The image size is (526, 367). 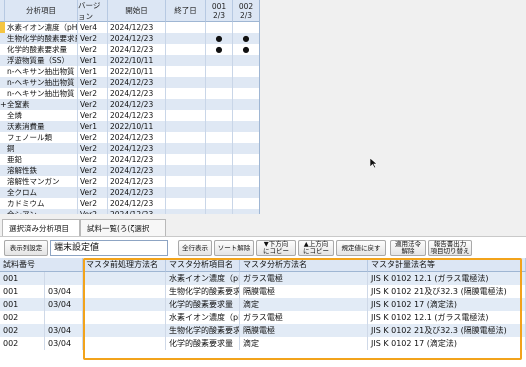 I want to click on display-columns-button: 表示列設定, so click(x=26, y=248).